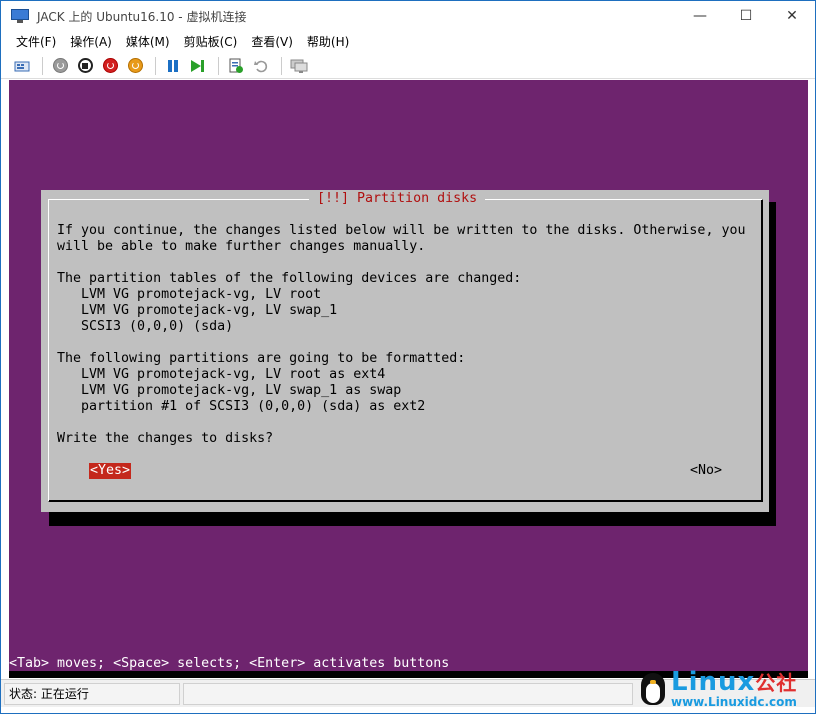 This screenshot has height=714, width=816. I want to click on revert-icon, so click(261, 66).